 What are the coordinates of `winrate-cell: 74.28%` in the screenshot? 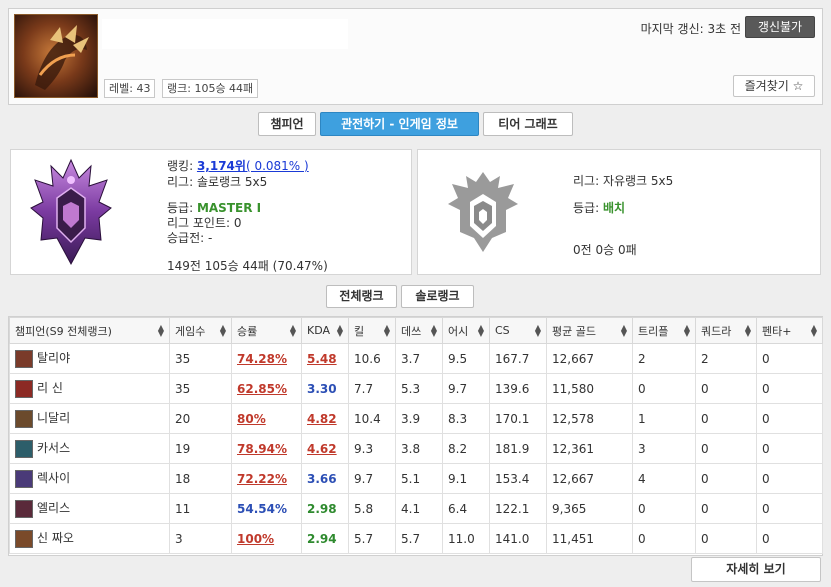 It's located at (266, 358).